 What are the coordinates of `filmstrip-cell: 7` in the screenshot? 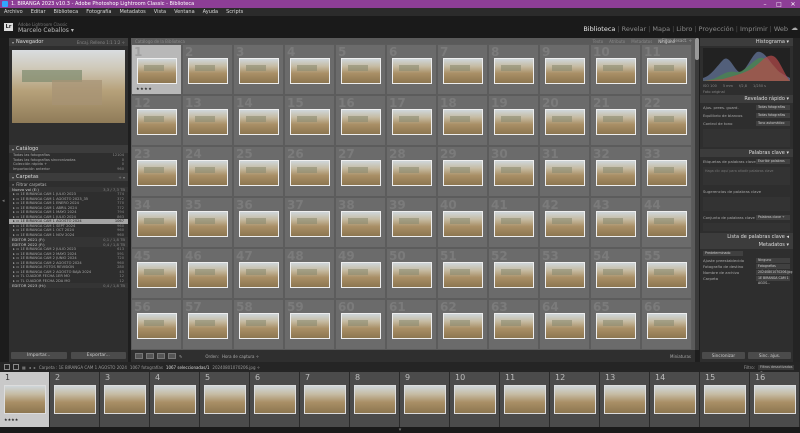 It's located at (325, 399).